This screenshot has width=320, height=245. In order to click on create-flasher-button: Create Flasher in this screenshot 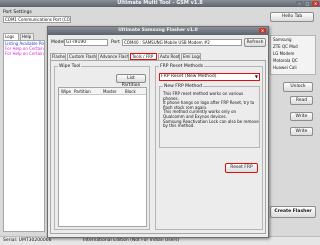, I will do `click(293, 212)`.